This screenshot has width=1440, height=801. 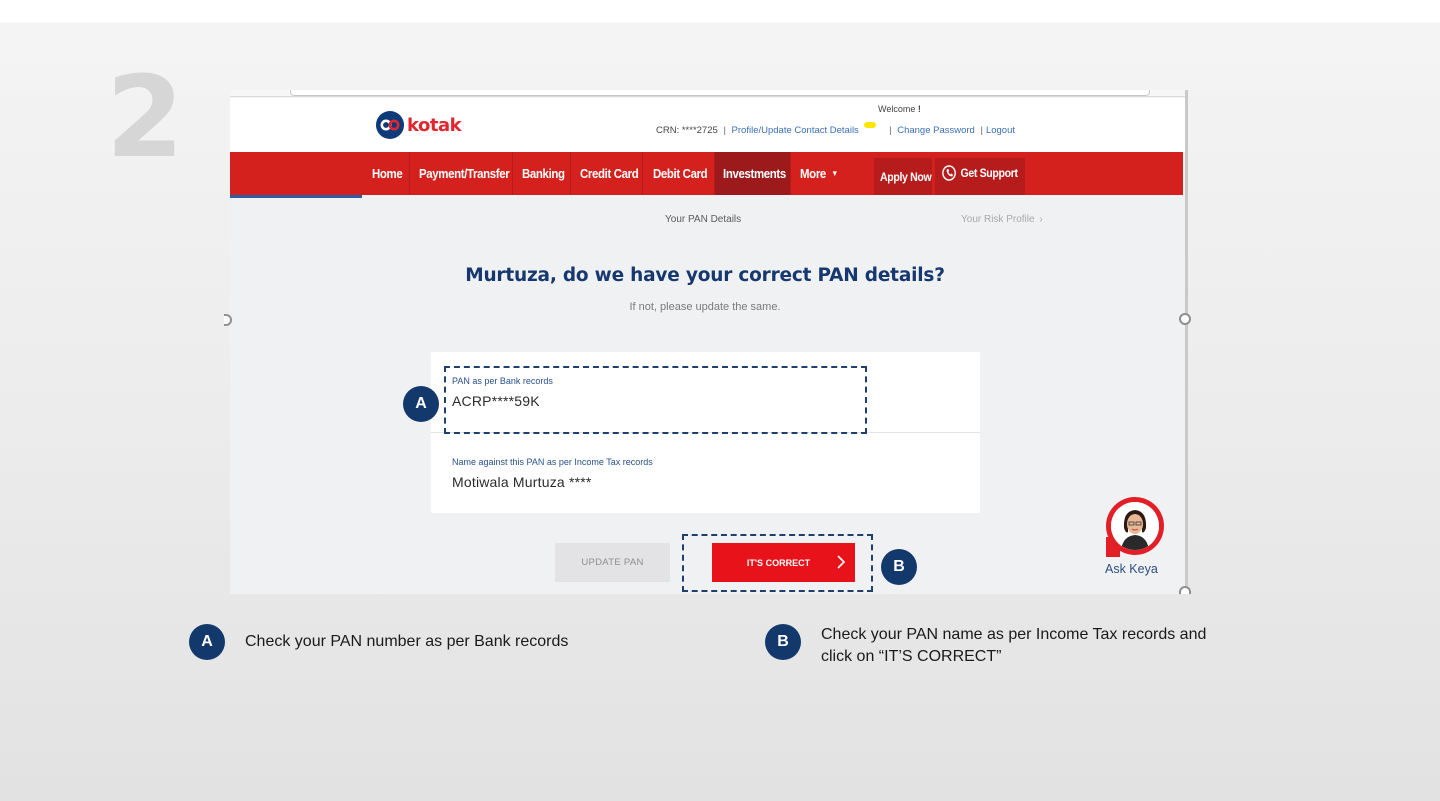 I want to click on welcome-label: Welcome, so click(x=897, y=109).